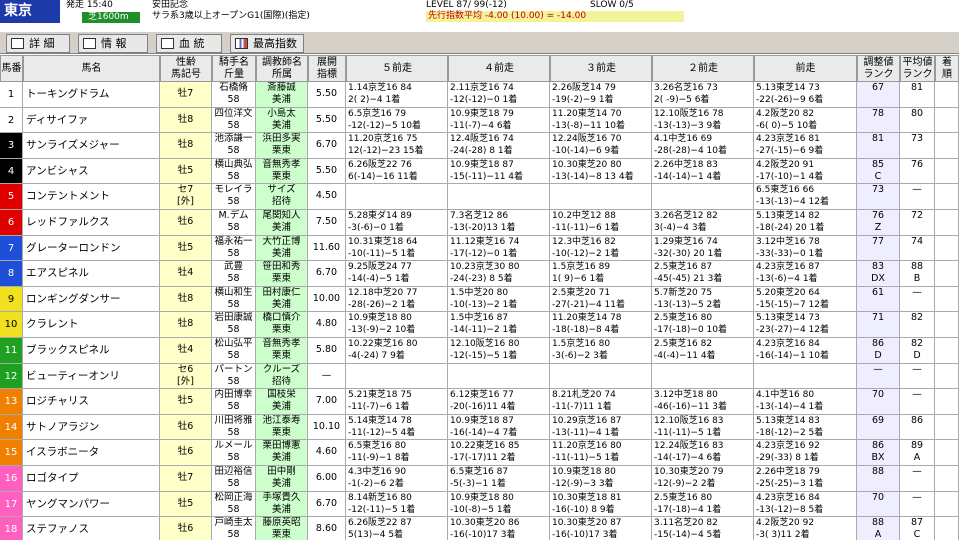 The width and height of the screenshot is (959, 540). What do you see at coordinates (703, 273) in the screenshot?
I see `past-race-p2: 2.5東芝16 87 -45(-45) 21 3着` at bounding box center [703, 273].